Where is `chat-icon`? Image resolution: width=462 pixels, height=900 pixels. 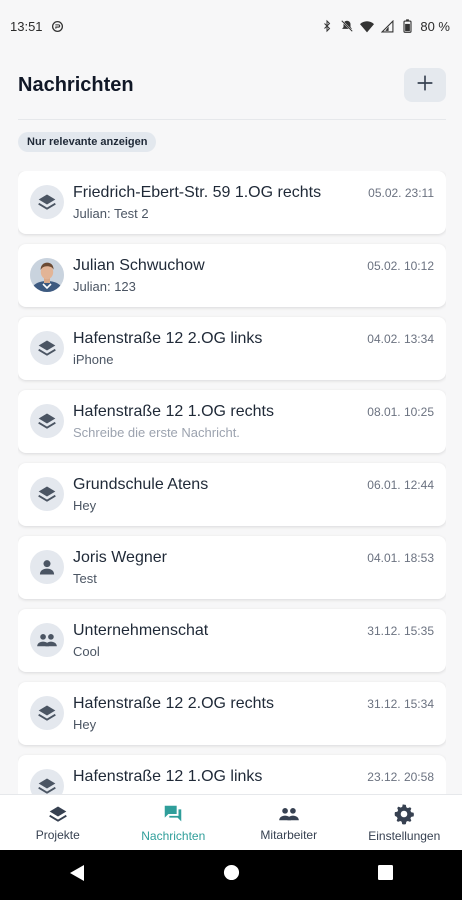
chat-icon is located at coordinates (173, 814).